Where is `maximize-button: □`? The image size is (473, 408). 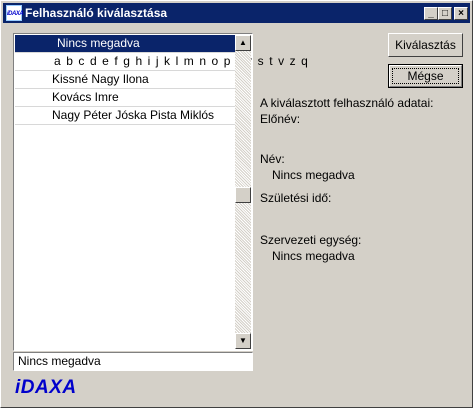
maximize-button: □ is located at coordinates (445, 13).